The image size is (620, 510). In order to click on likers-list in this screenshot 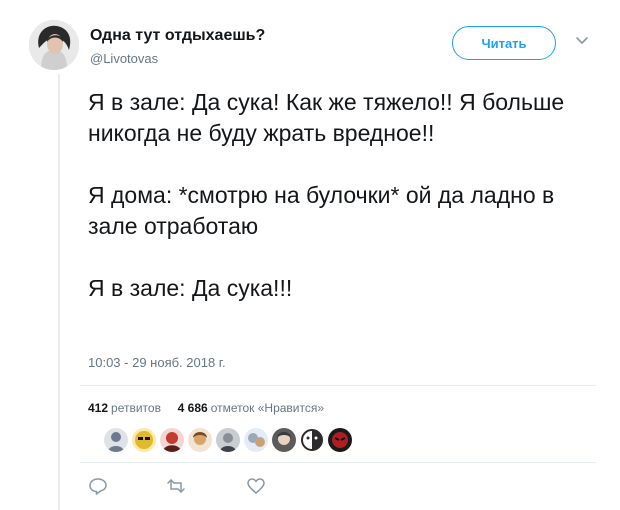, I will do `click(228, 441)`.